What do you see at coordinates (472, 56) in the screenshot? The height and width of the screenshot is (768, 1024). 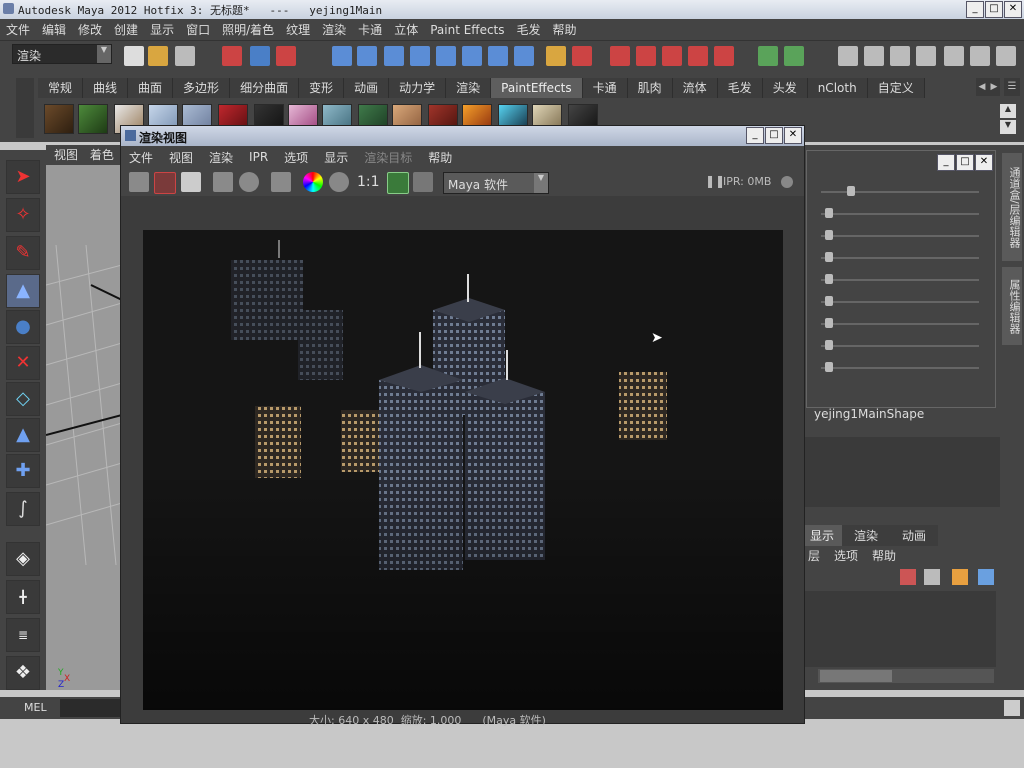 I see `history-icon` at bounding box center [472, 56].